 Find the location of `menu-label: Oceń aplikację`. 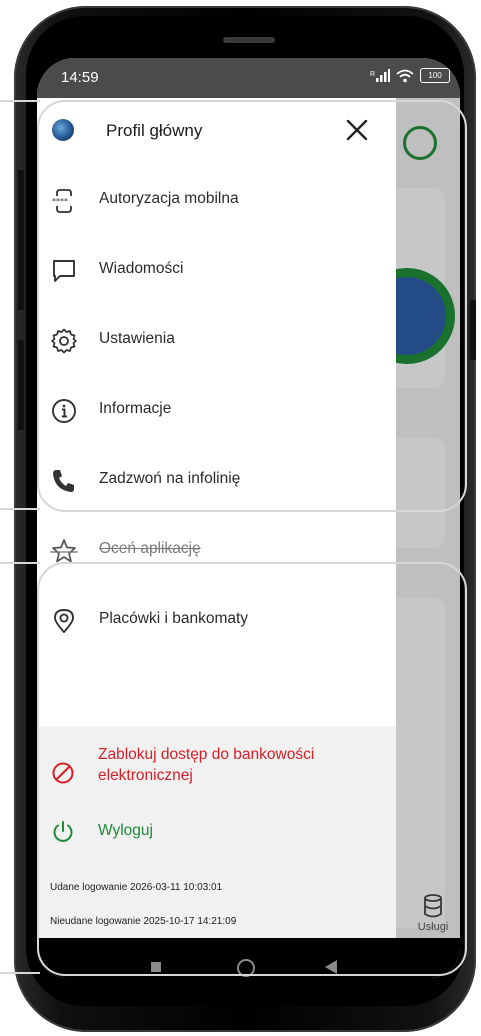

menu-label: Oceń aplikację is located at coordinates (150, 548).